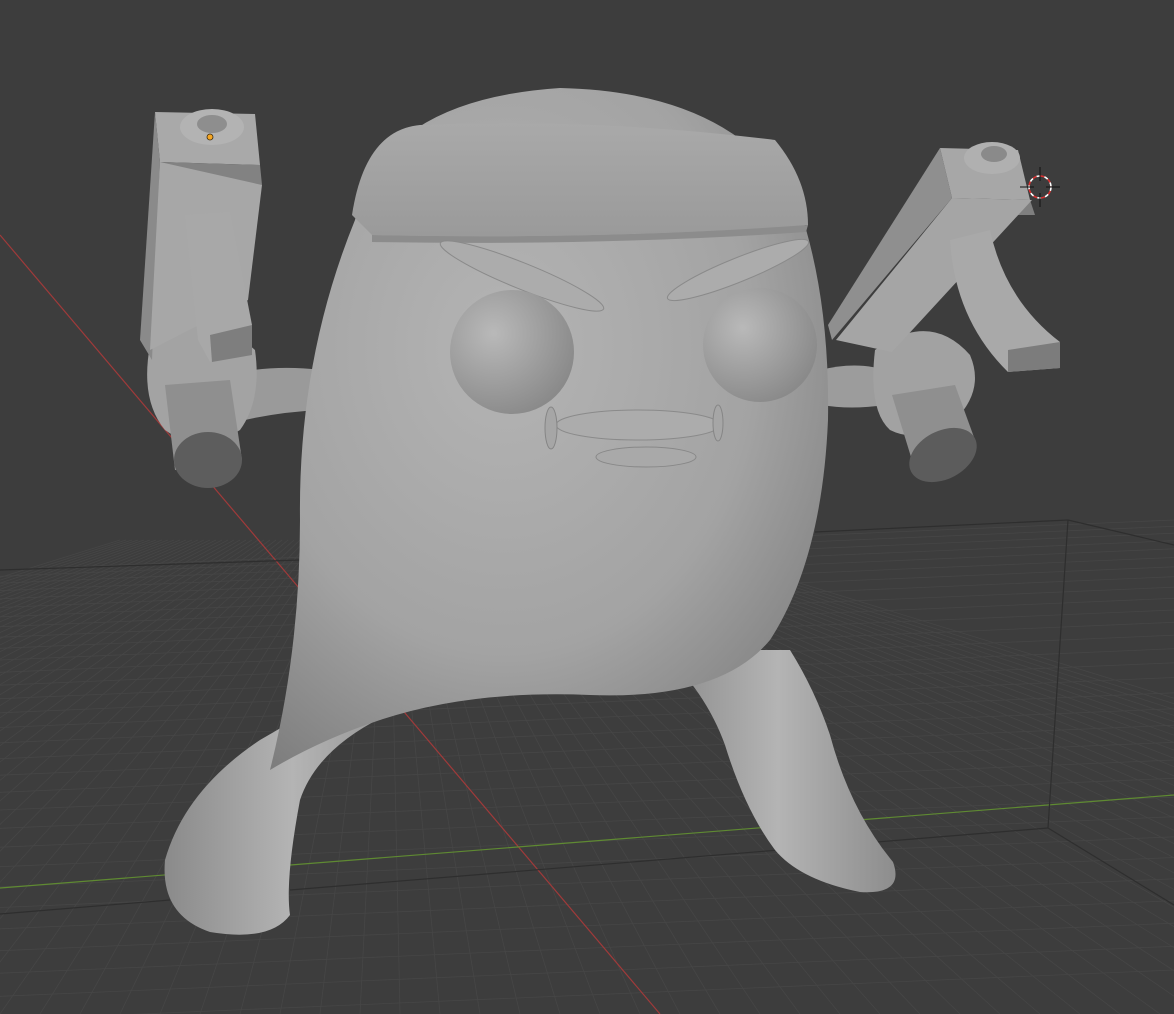  What do you see at coordinates (760, 345) in the screenshot?
I see `right-eye` at bounding box center [760, 345].